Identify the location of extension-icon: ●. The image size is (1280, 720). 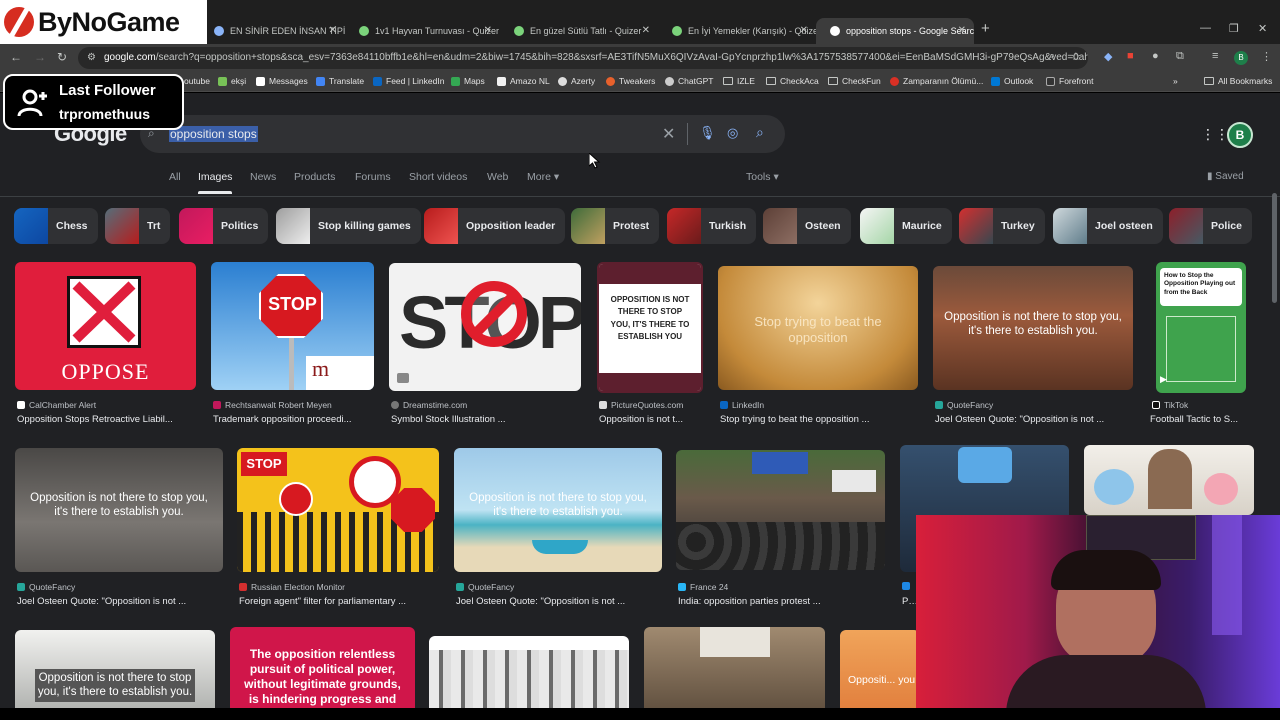
(1155, 56).